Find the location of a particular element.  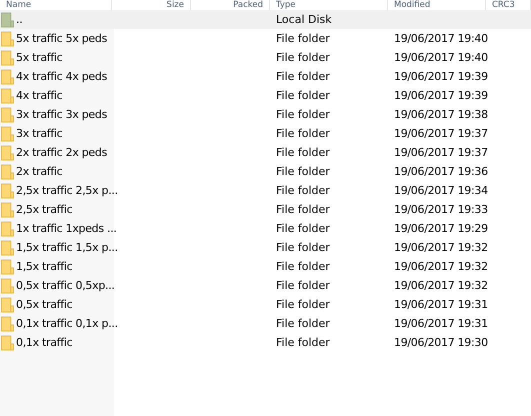

table-row: 1,5x traffic File folder 19/06/2017 19:32 is located at coordinates (265, 266).